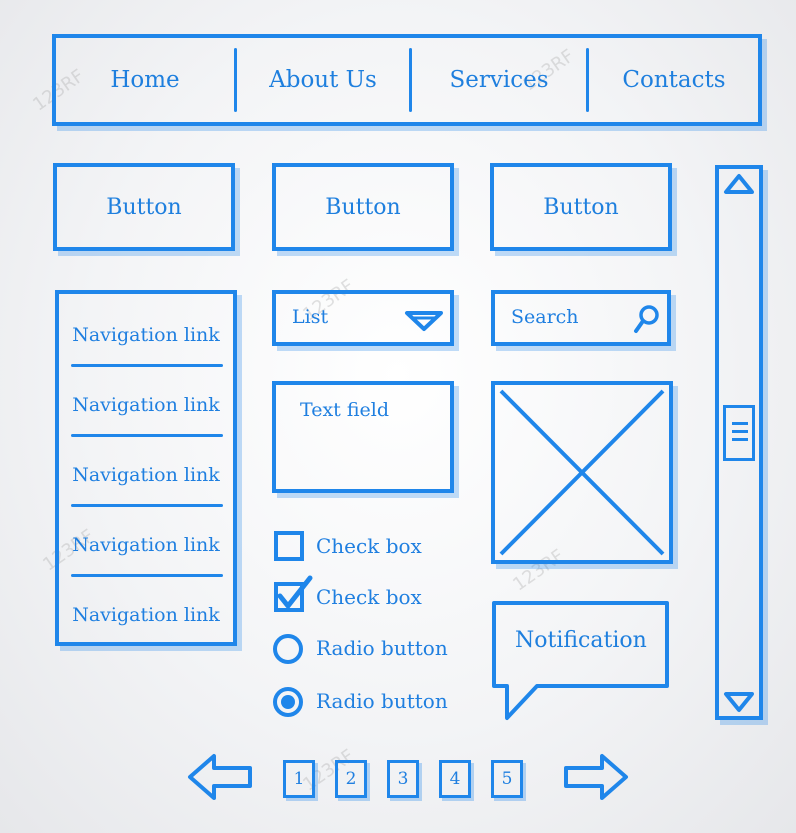 This screenshot has height=833, width=796. Describe the element at coordinates (581, 207) in the screenshot. I see `button-3: Button` at that location.